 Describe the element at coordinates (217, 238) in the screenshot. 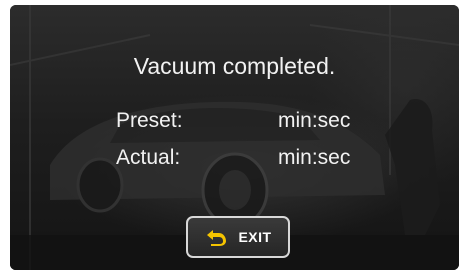

I see `return-arrow-icon` at that location.